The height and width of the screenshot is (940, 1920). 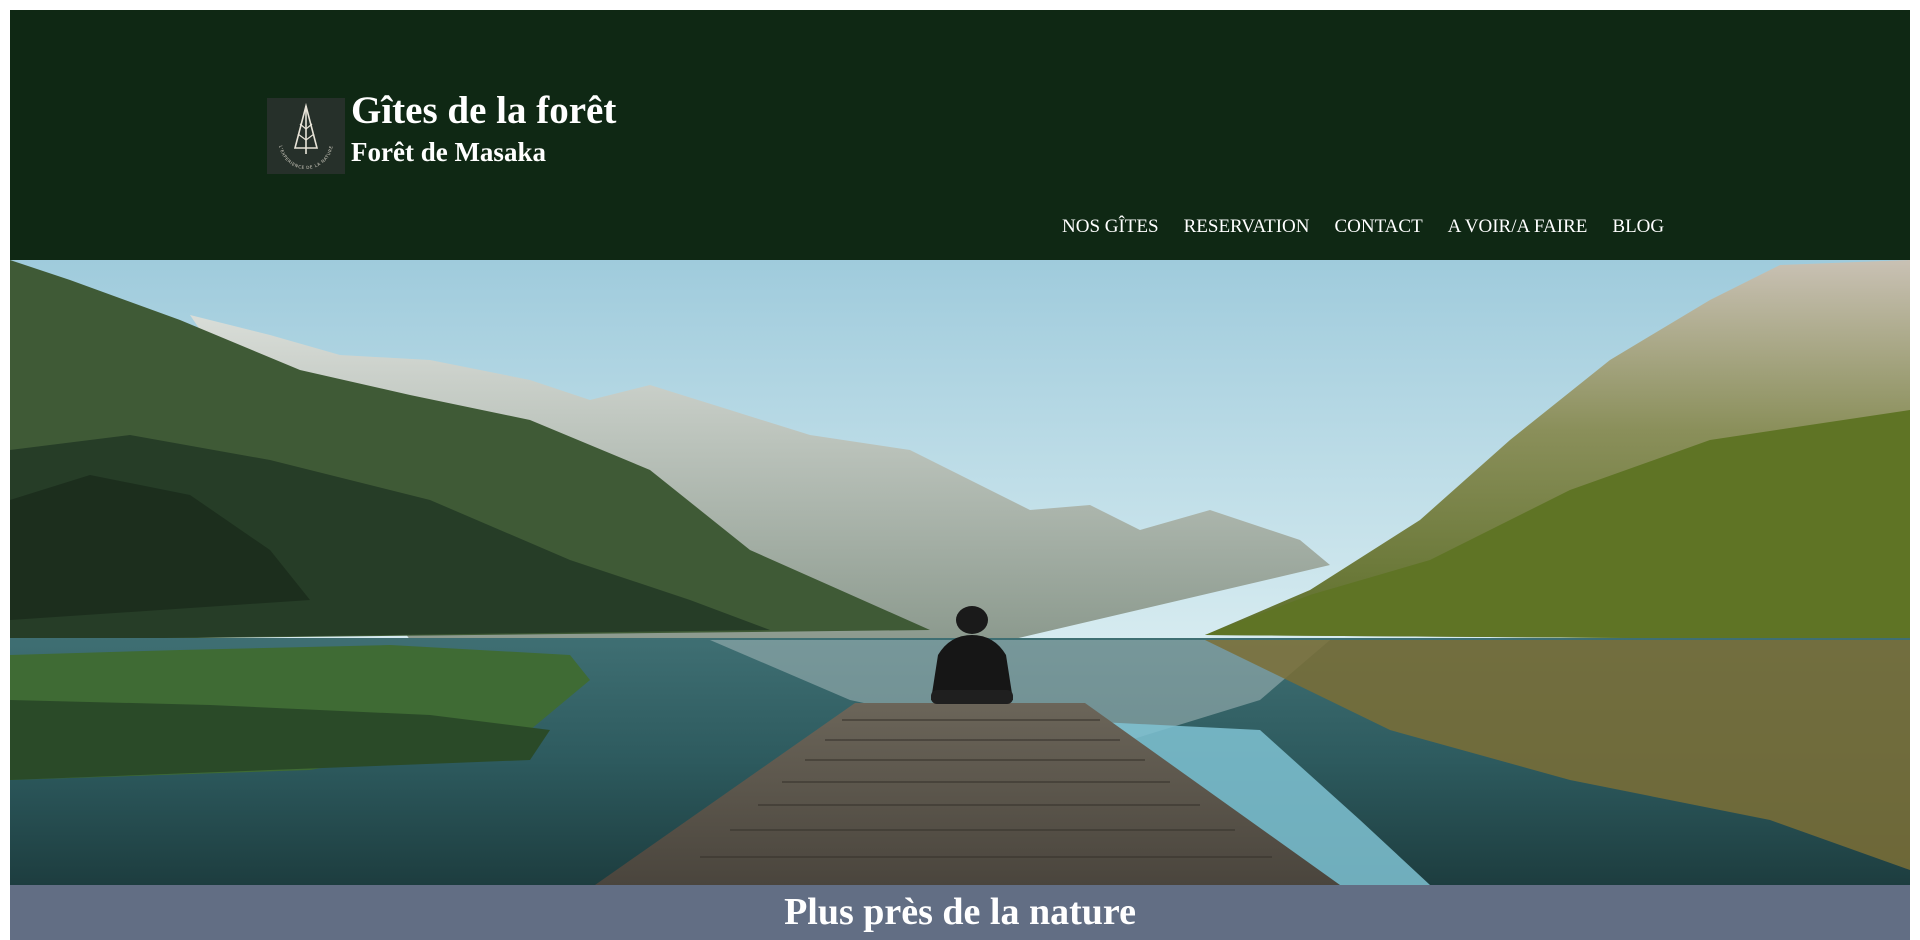 What do you see at coordinates (483, 111) in the screenshot?
I see `site-title: Gîtes de la forêt` at bounding box center [483, 111].